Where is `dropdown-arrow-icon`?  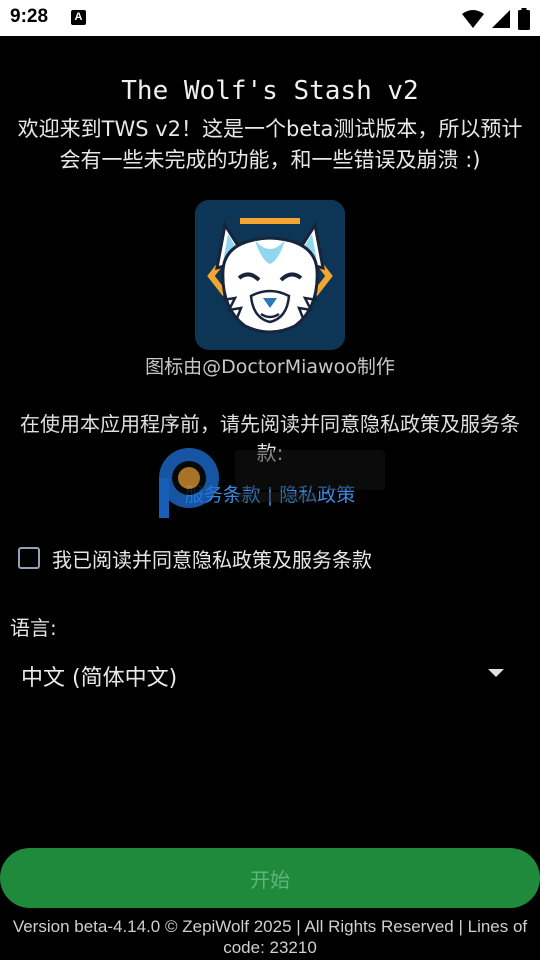 dropdown-arrow-icon is located at coordinates (496, 673).